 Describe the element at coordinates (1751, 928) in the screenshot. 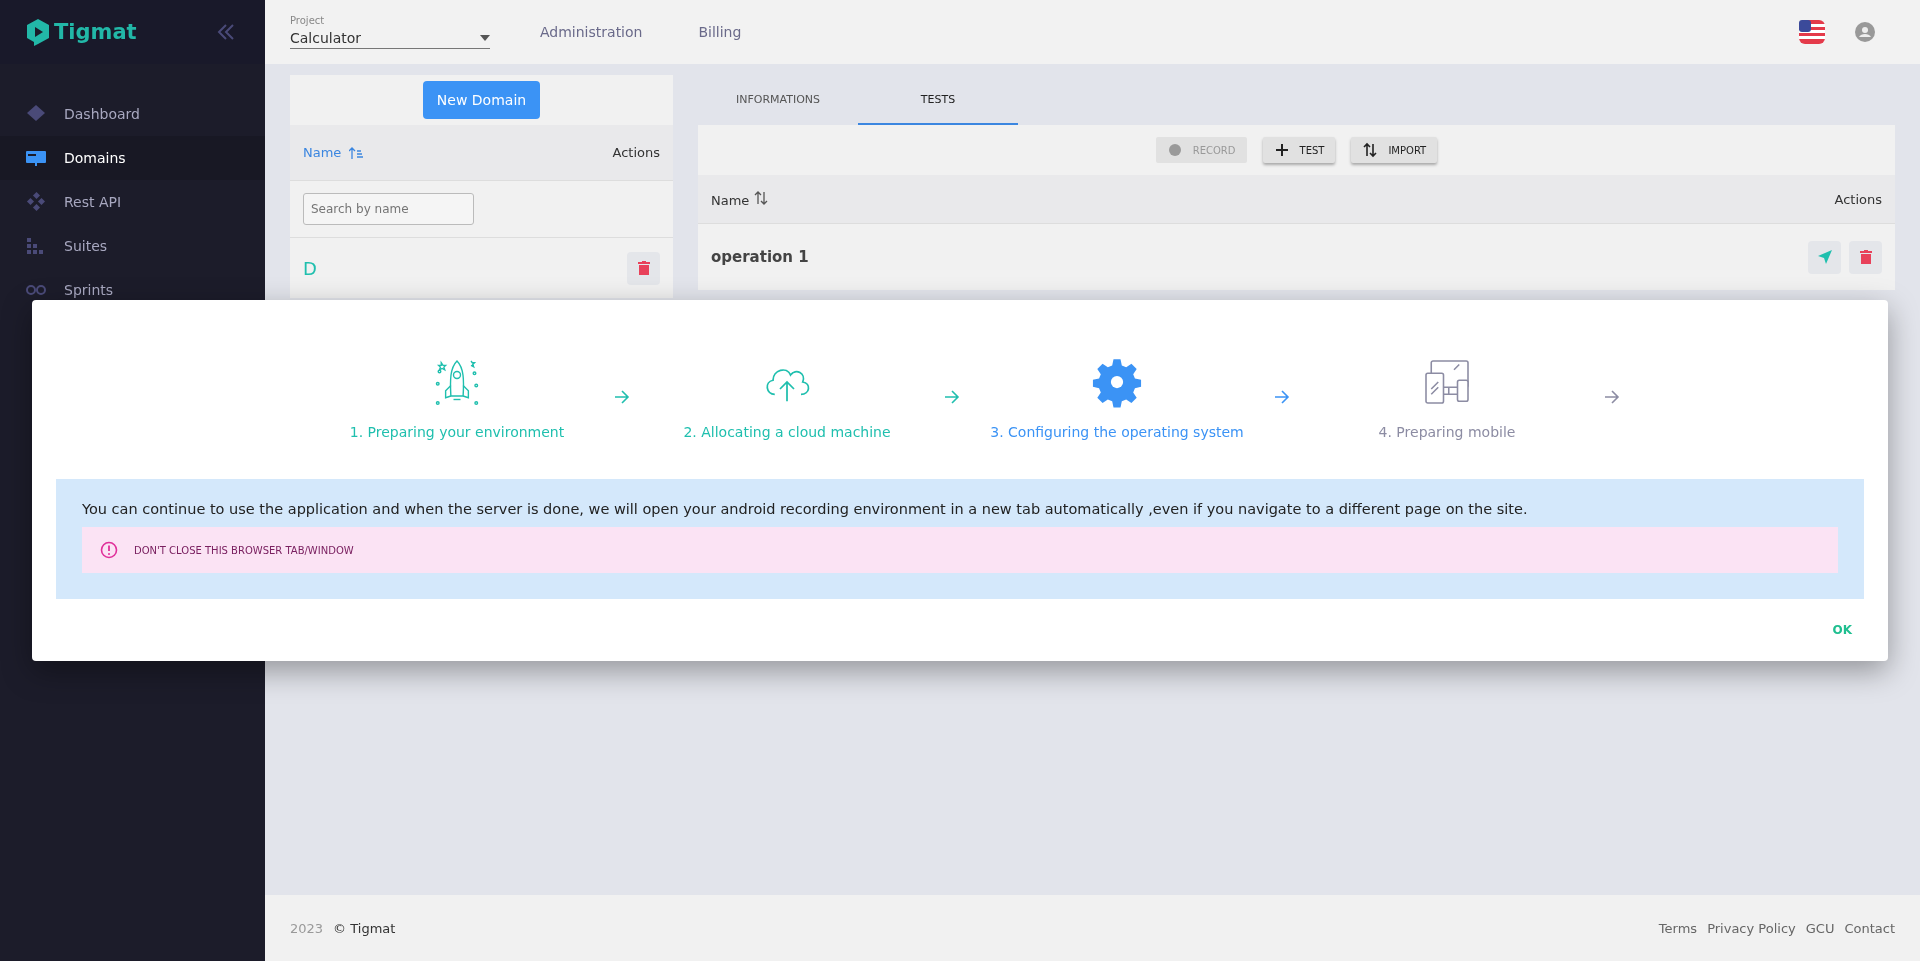

I see `footer-link: Privacy Policy` at that location.